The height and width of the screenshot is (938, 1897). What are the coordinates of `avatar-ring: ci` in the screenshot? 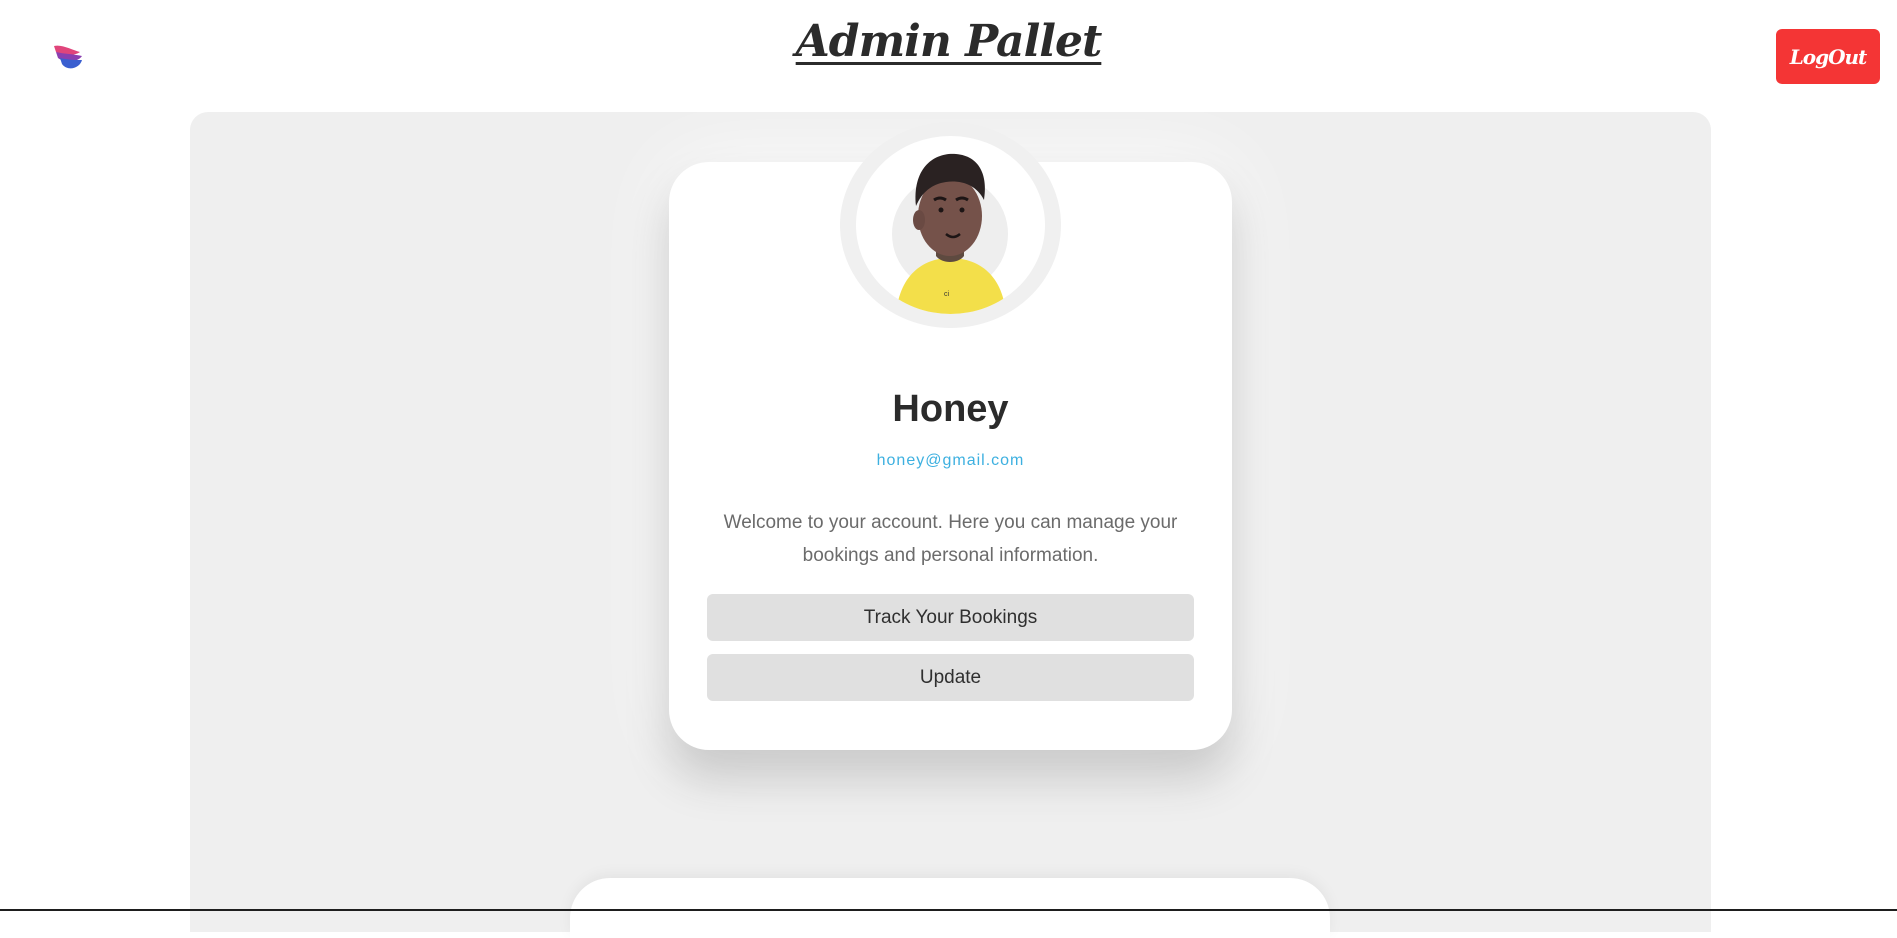 It's located at (950, 225).